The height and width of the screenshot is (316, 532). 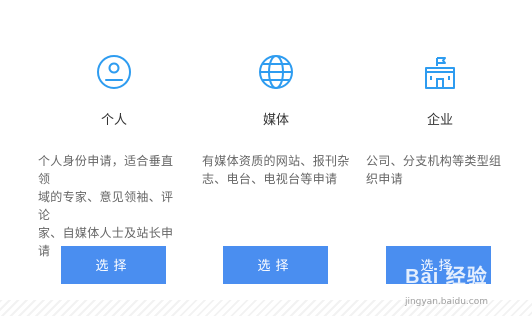 What do you see at coordinates (106, 170) in the screenshot?
I see `desc-line: 个人身份申请，适合垂直领` at bounding box center [106, 170].